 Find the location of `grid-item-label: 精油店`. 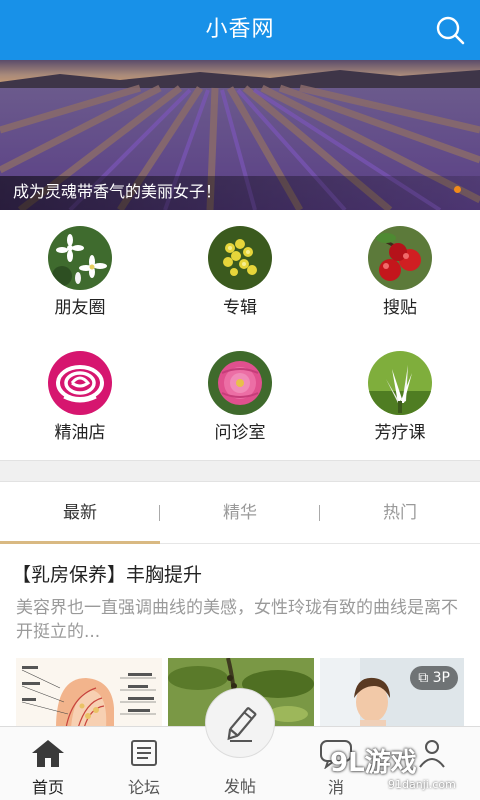

grid-item-label: 精油店 is located at coordinates (80, 433).